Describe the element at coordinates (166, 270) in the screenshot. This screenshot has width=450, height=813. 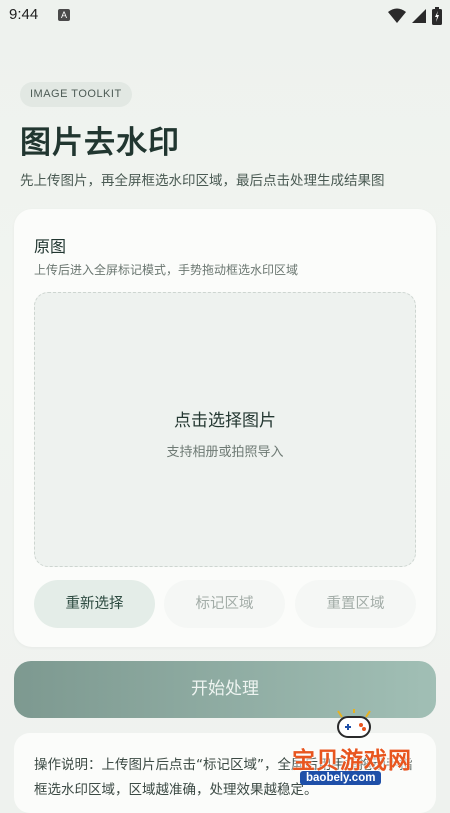
I see `card-hint: 上传后进入全屏标记模式，手势拖动框选水印区域` at that location.